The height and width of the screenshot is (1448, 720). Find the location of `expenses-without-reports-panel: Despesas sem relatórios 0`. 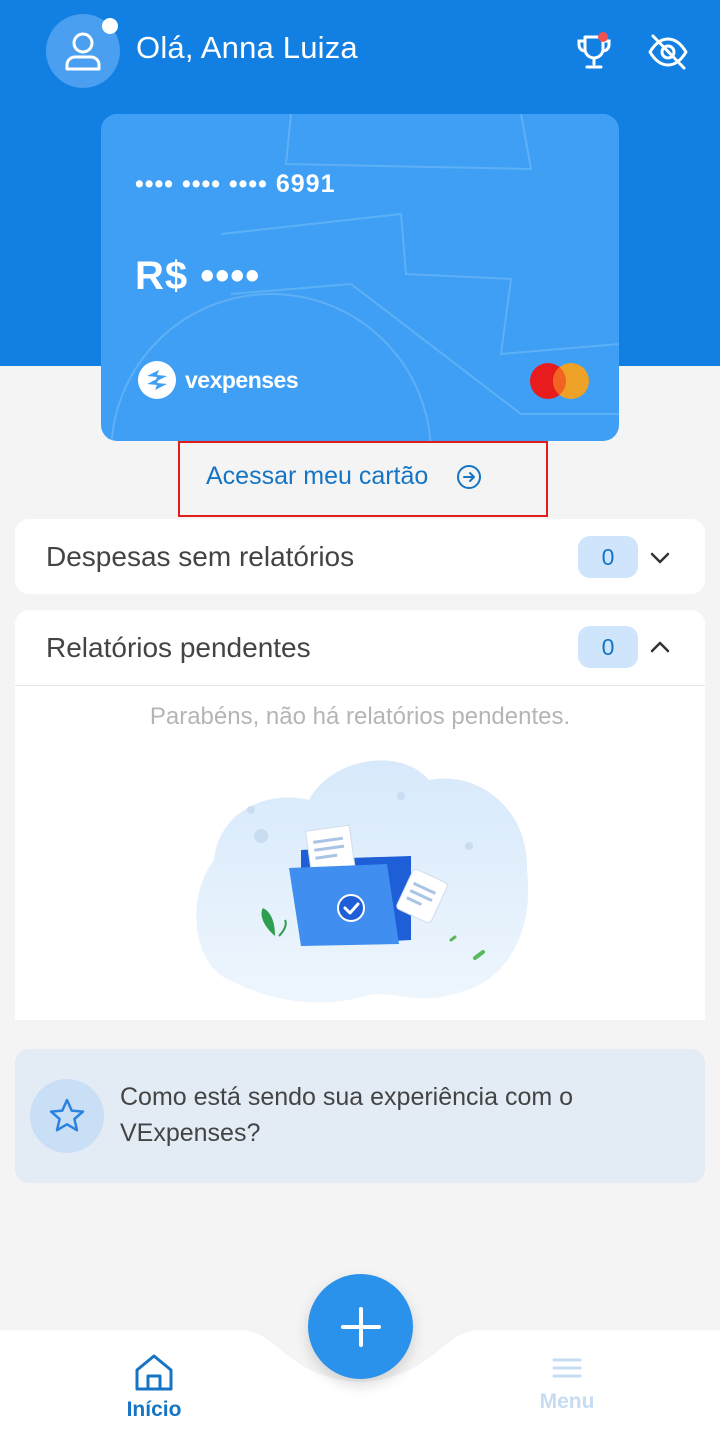

expenses-without-reports-panel: Despesas sem relatórios 0 is located at coordinates (360, 556).